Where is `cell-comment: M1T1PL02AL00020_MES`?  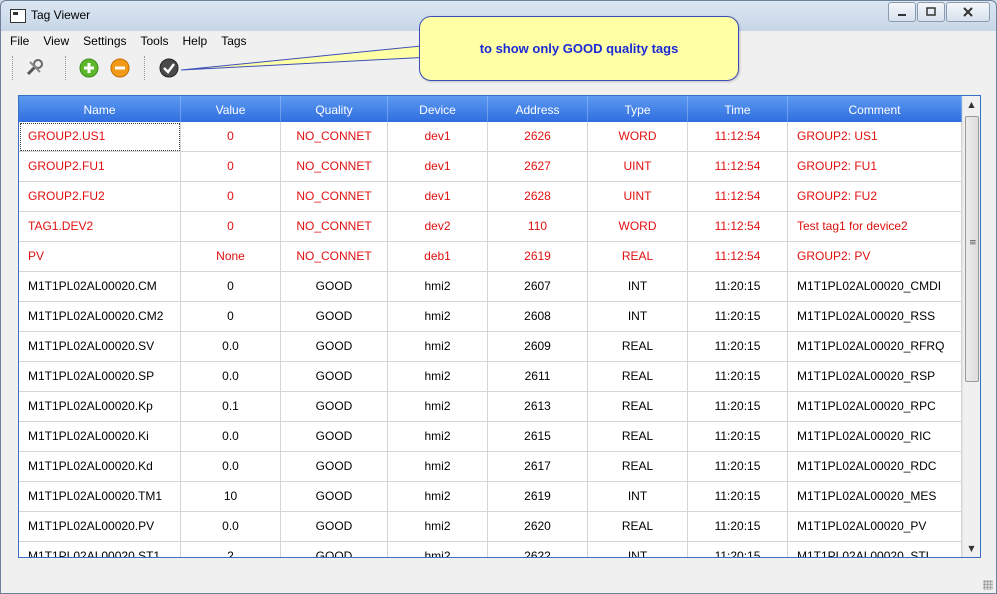
cell-comment: M1T1PL02AL00020_MES is located at coordinates (875, 497).